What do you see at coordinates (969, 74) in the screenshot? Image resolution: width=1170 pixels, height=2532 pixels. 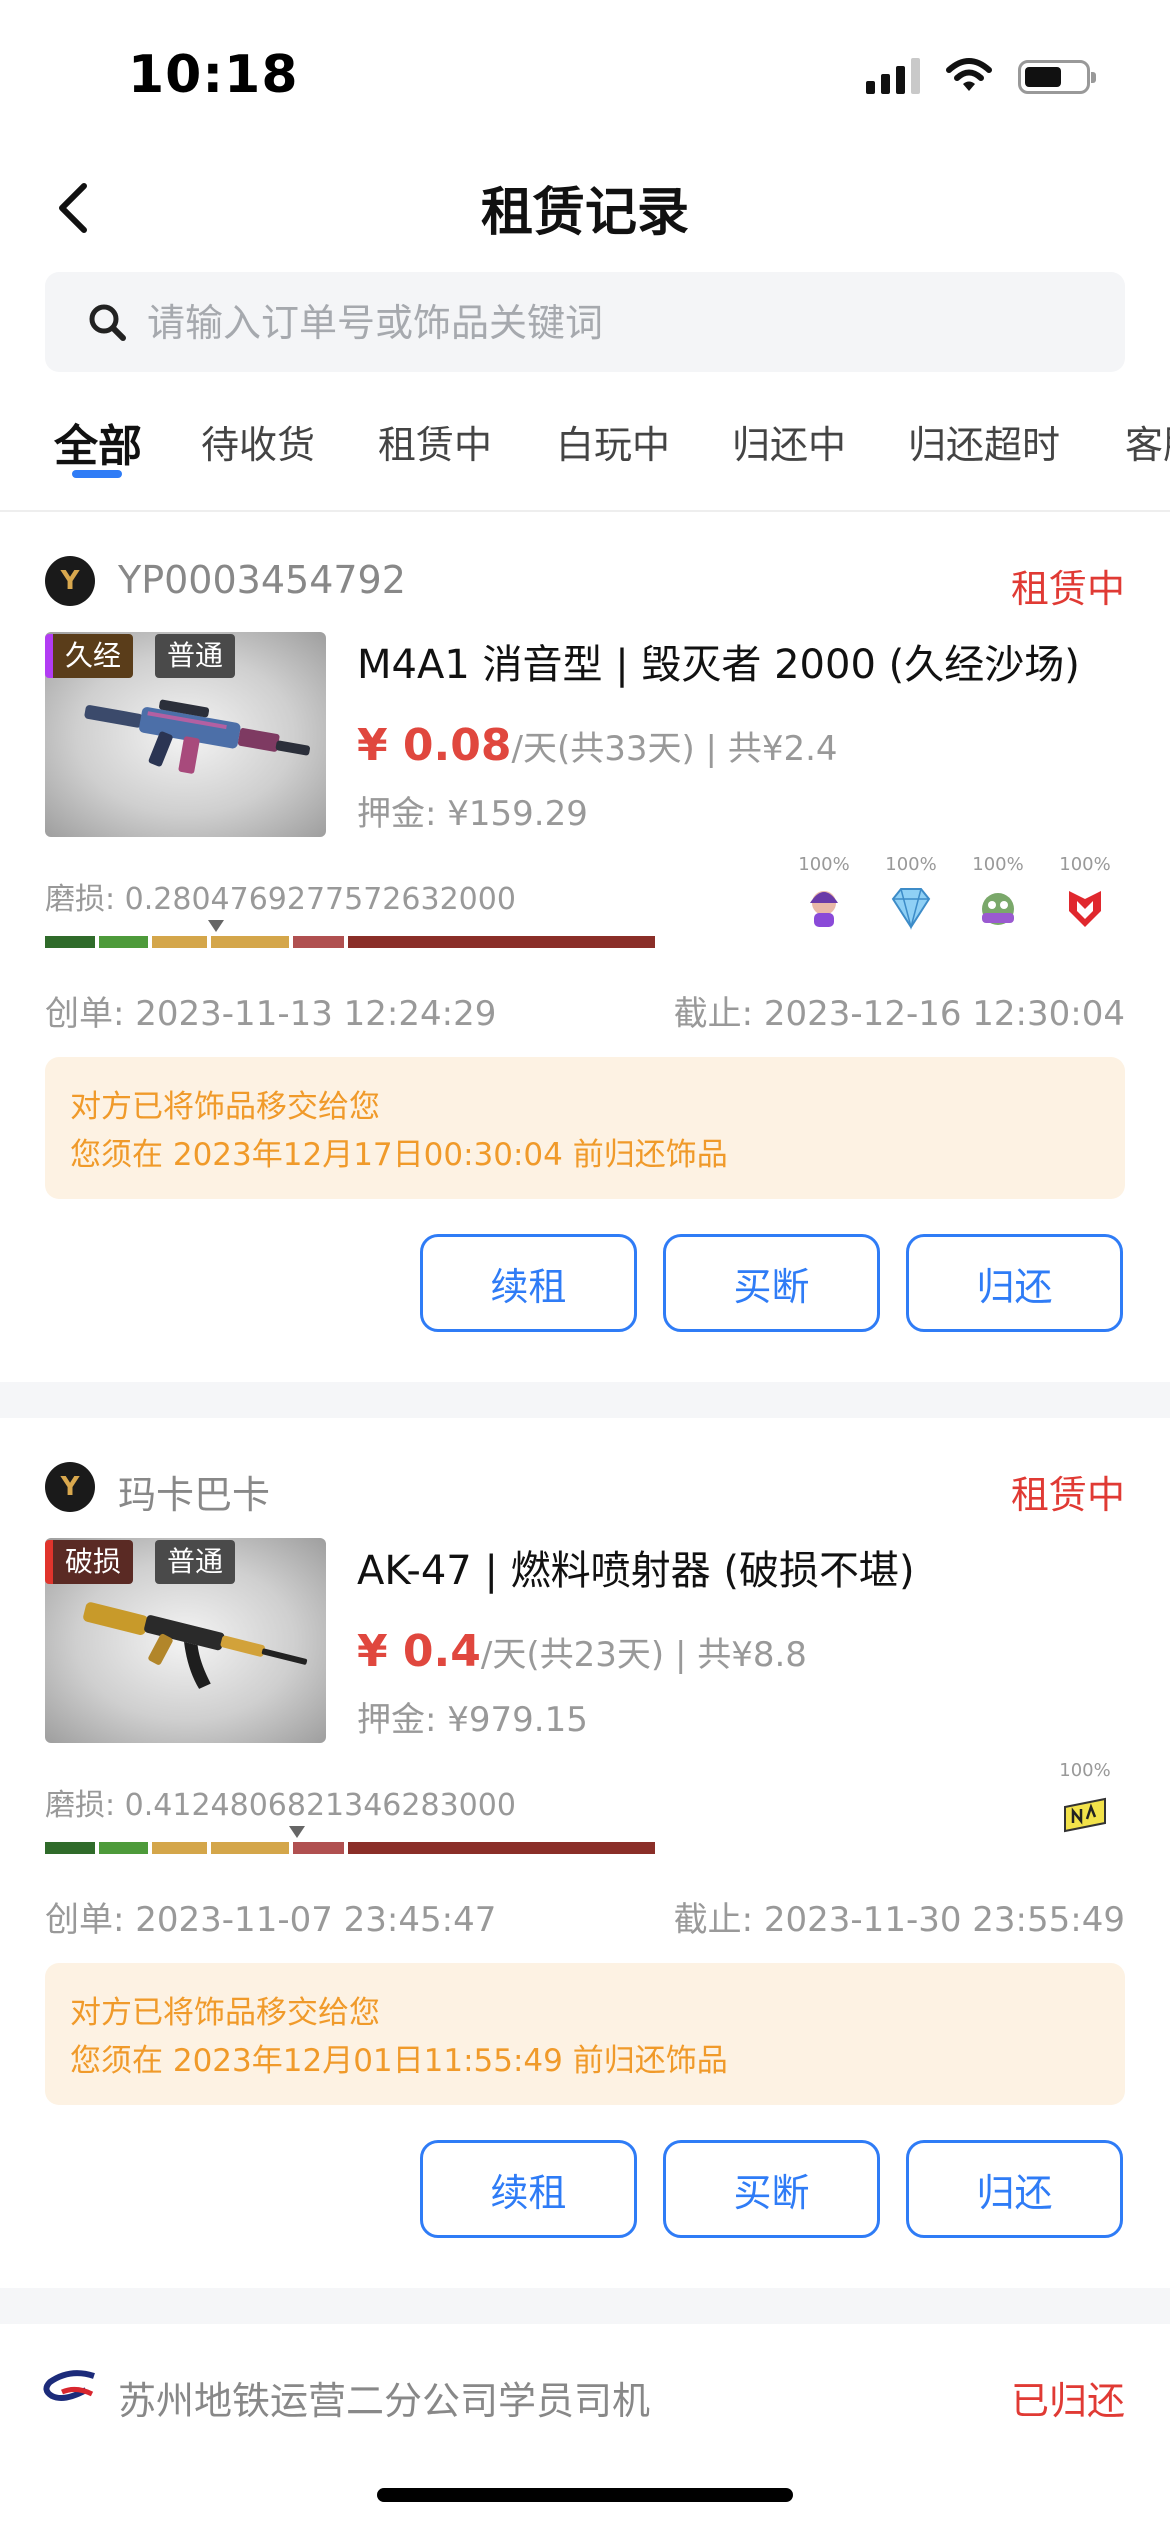 I see `wifi-icon` at bounding box center [969, 74].